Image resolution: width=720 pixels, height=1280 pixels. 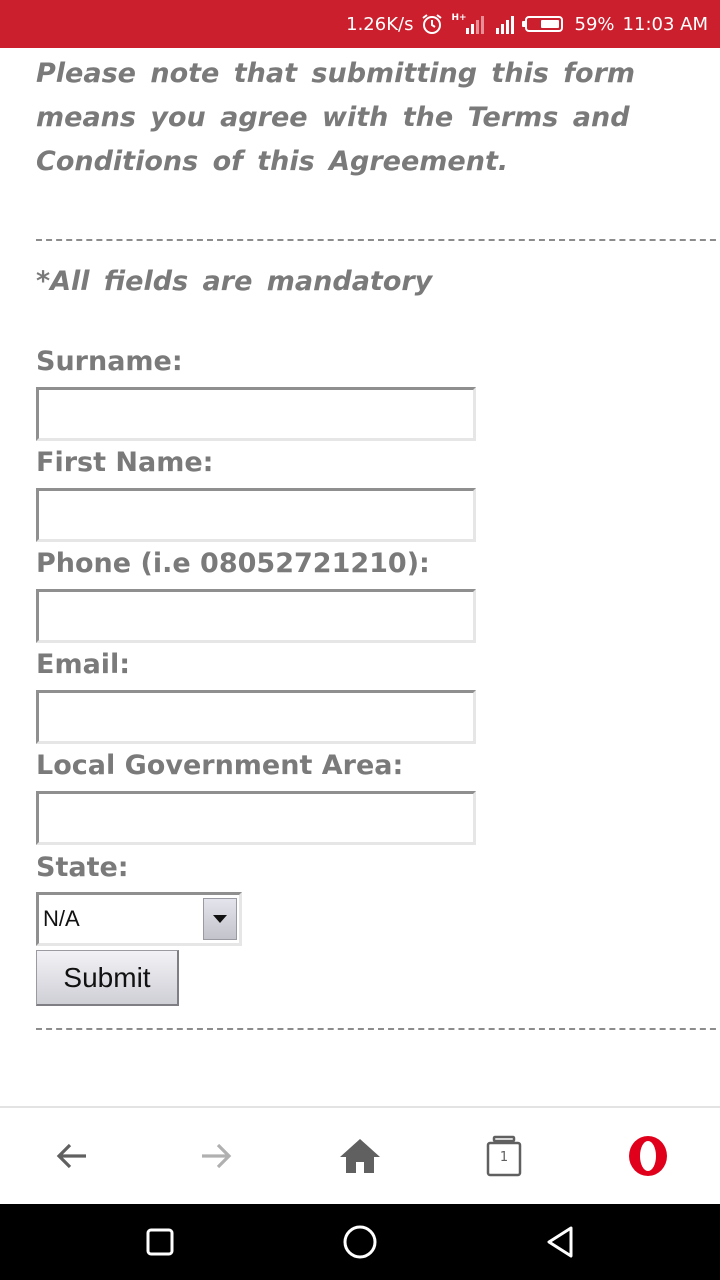 I want to click on submit-button: Submit, so click(x=107, y=978).